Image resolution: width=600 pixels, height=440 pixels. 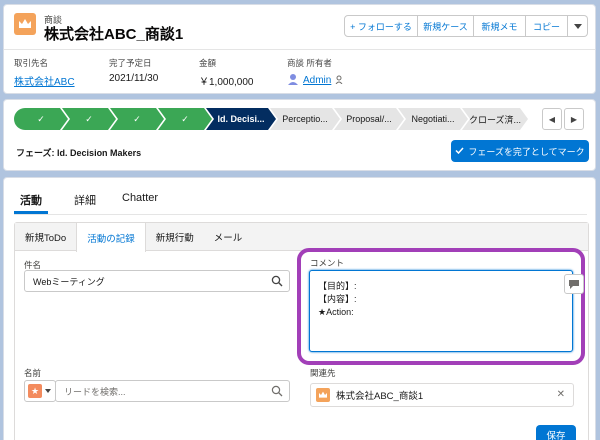 What do you see at coordinates (33, 373) in the screenshot?
I see `name-label: 名前` at bounding box center [33, 373].